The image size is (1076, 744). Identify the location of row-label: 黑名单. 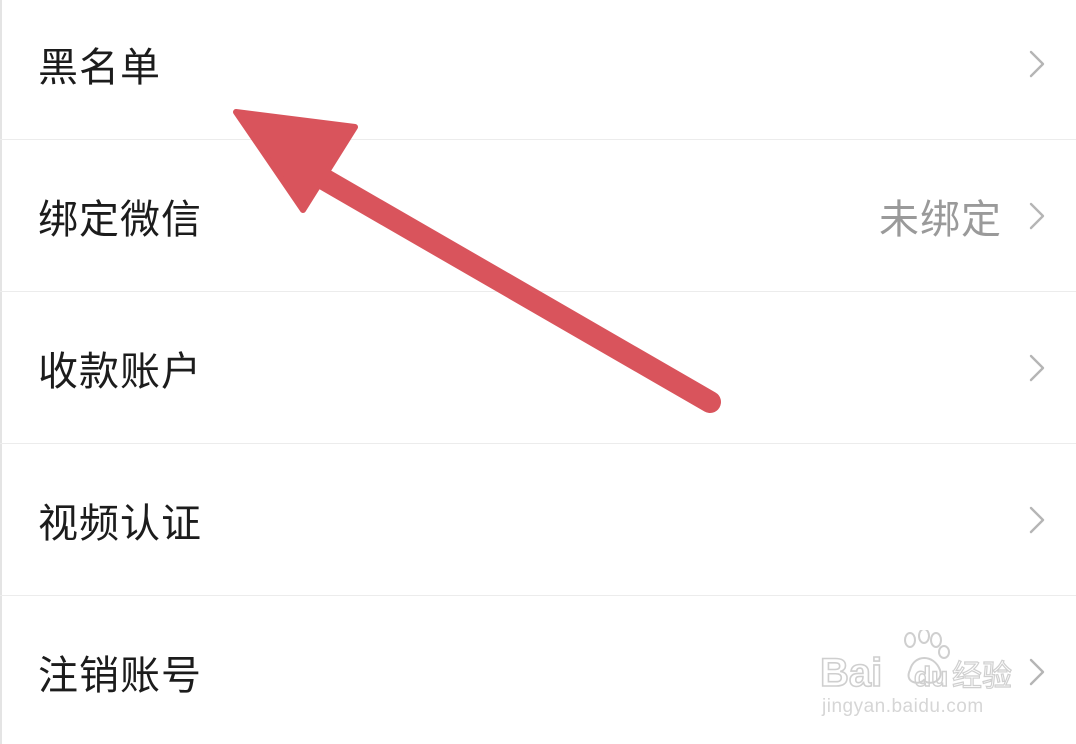
(99, 67).